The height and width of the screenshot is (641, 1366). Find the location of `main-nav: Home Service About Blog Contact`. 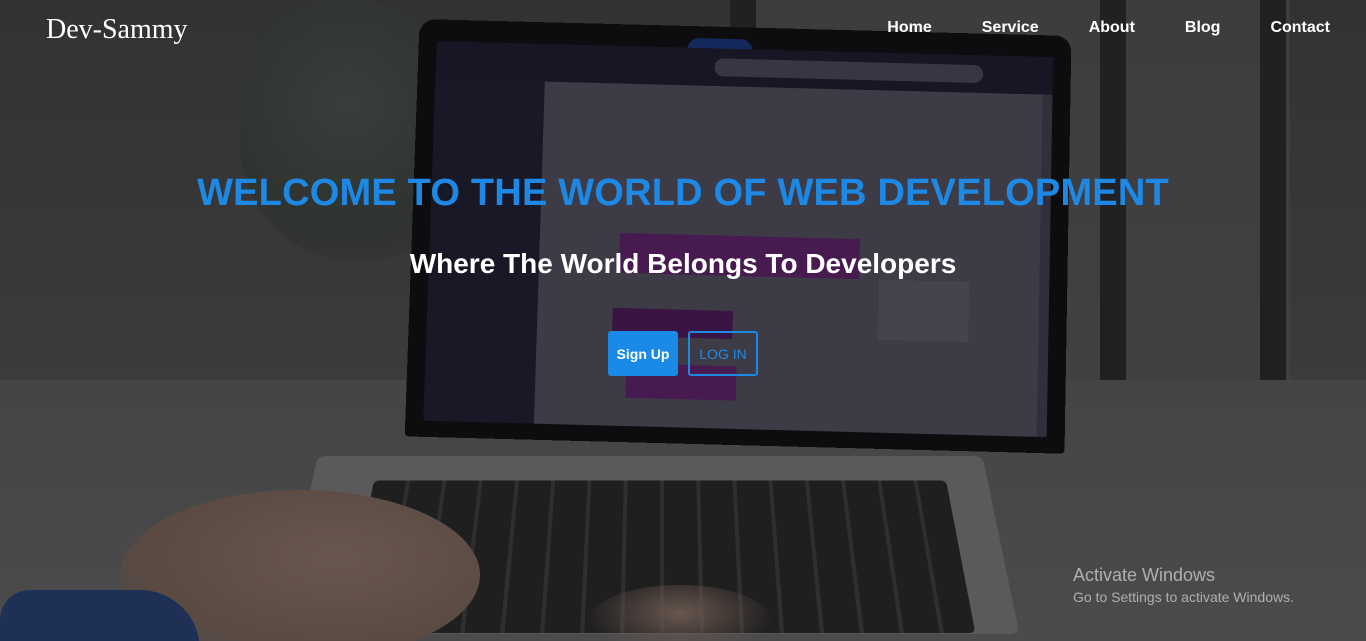

main-nav: Home Service About Blog Contact is located at coordinates (1108, 28).